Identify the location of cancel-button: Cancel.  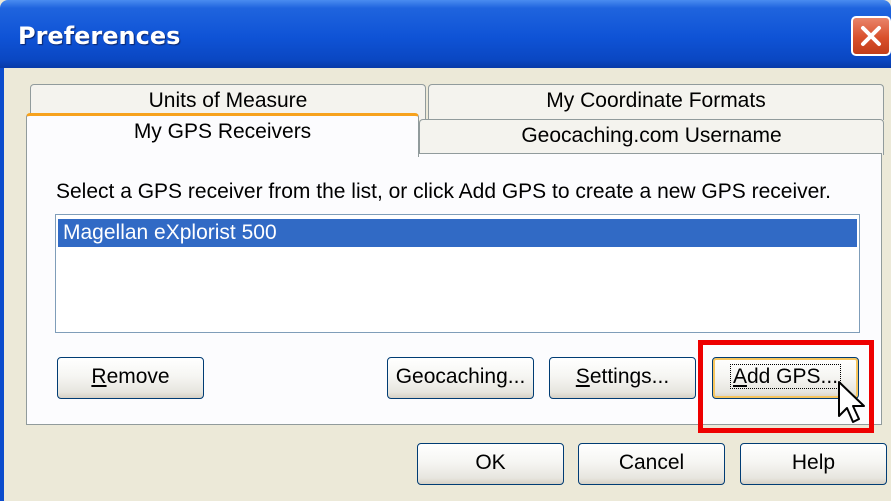
(651, 464).